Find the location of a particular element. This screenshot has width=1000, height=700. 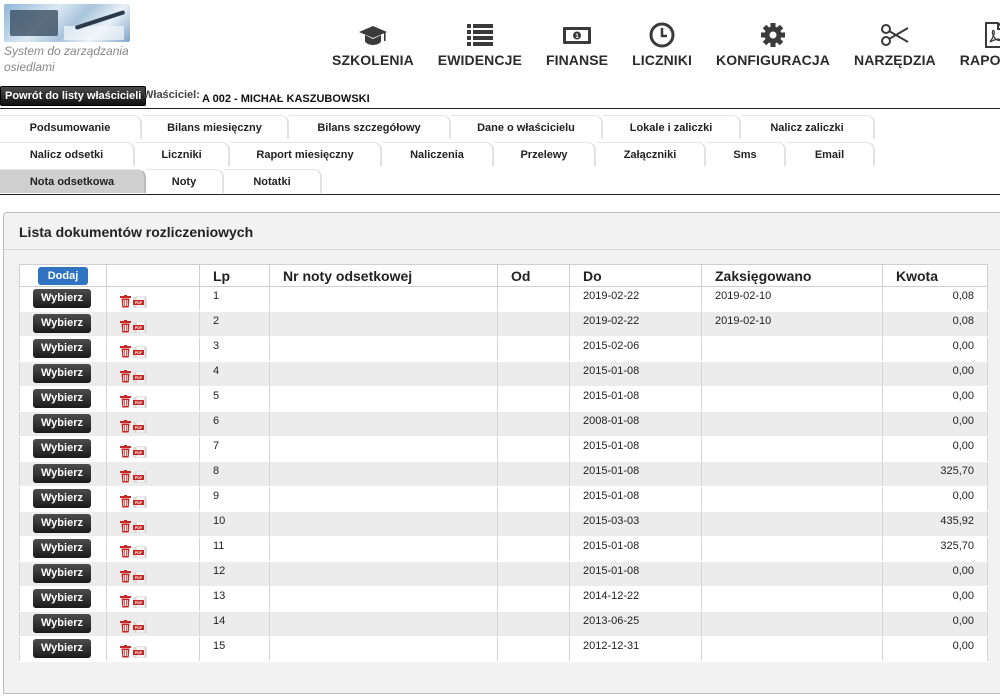

cell-lp: 12 is located at coordinates (234, 574).